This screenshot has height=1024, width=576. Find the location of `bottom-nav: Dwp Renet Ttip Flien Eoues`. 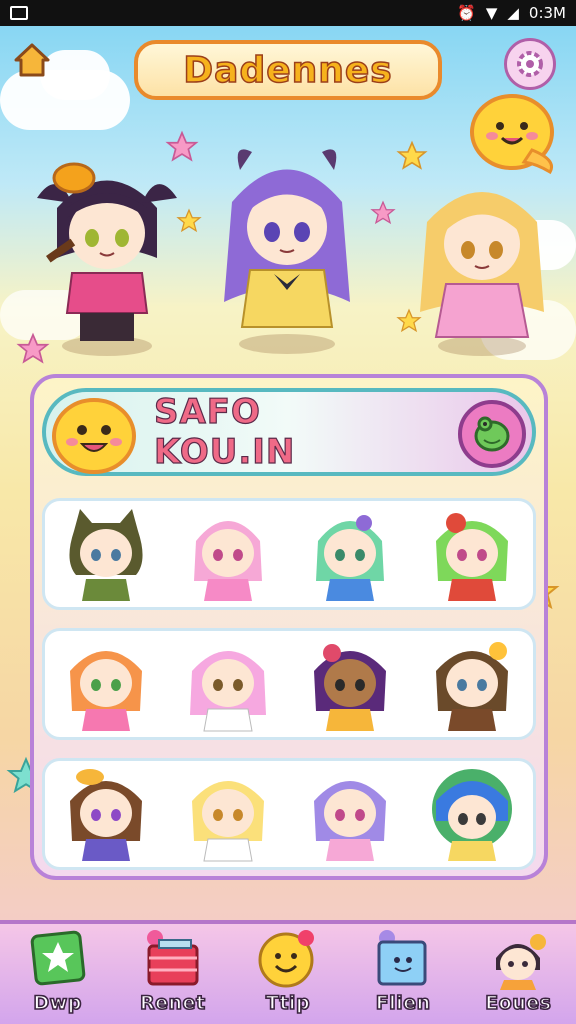

bottom-nav: Dwp Renet Ttip Flien Eoues is located at coordinates (288, 972).